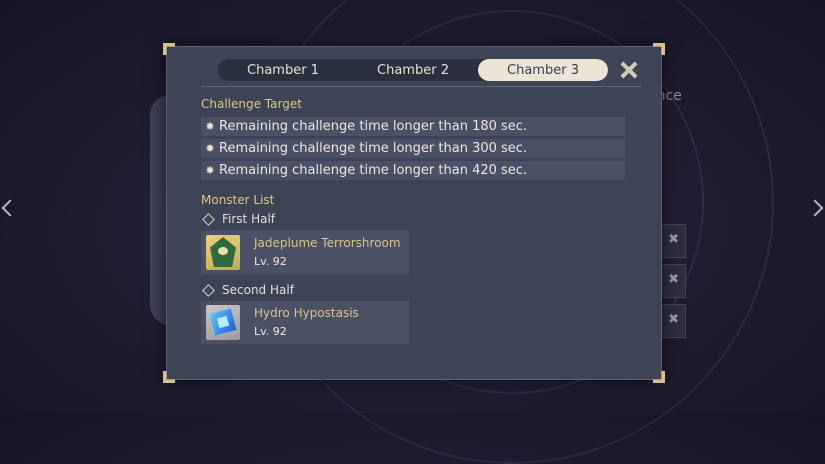 The width and height of the screenshot is (825, 464). What do you see at coordinates (238, 200) in the screenshot?
I see `monster-list-title: Monster List` at bounding box center [238, 200].